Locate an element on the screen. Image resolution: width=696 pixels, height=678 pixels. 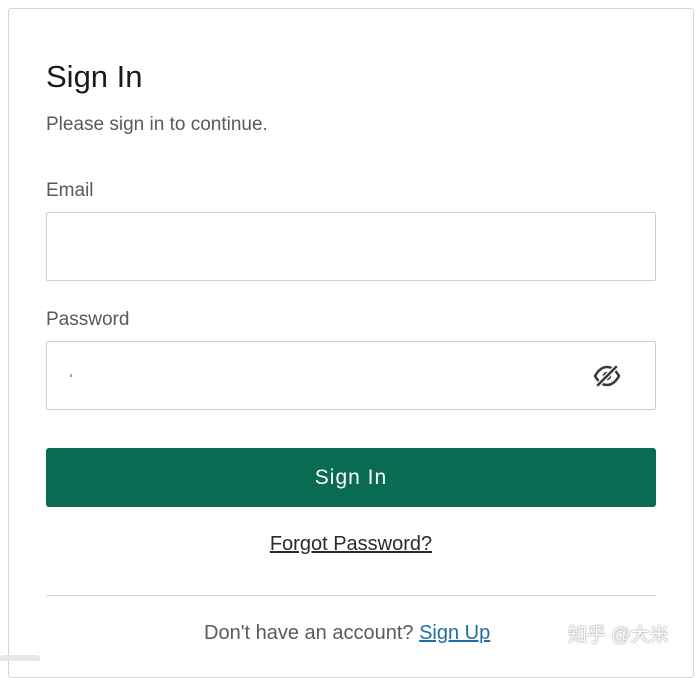
email-label: Email is located at coordinates (70, 190).